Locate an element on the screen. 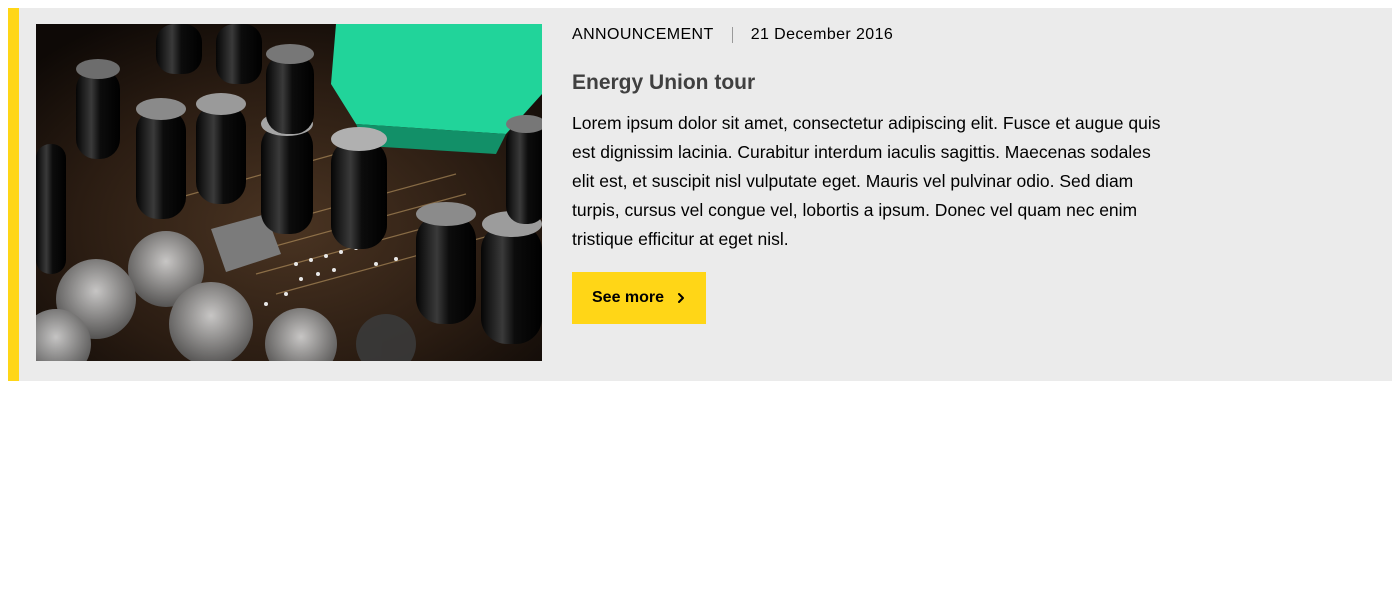 The height and width of the screenshot is (600, 1400). article-category: ANNOUNCEMENT is located at coordinates (643, 34).